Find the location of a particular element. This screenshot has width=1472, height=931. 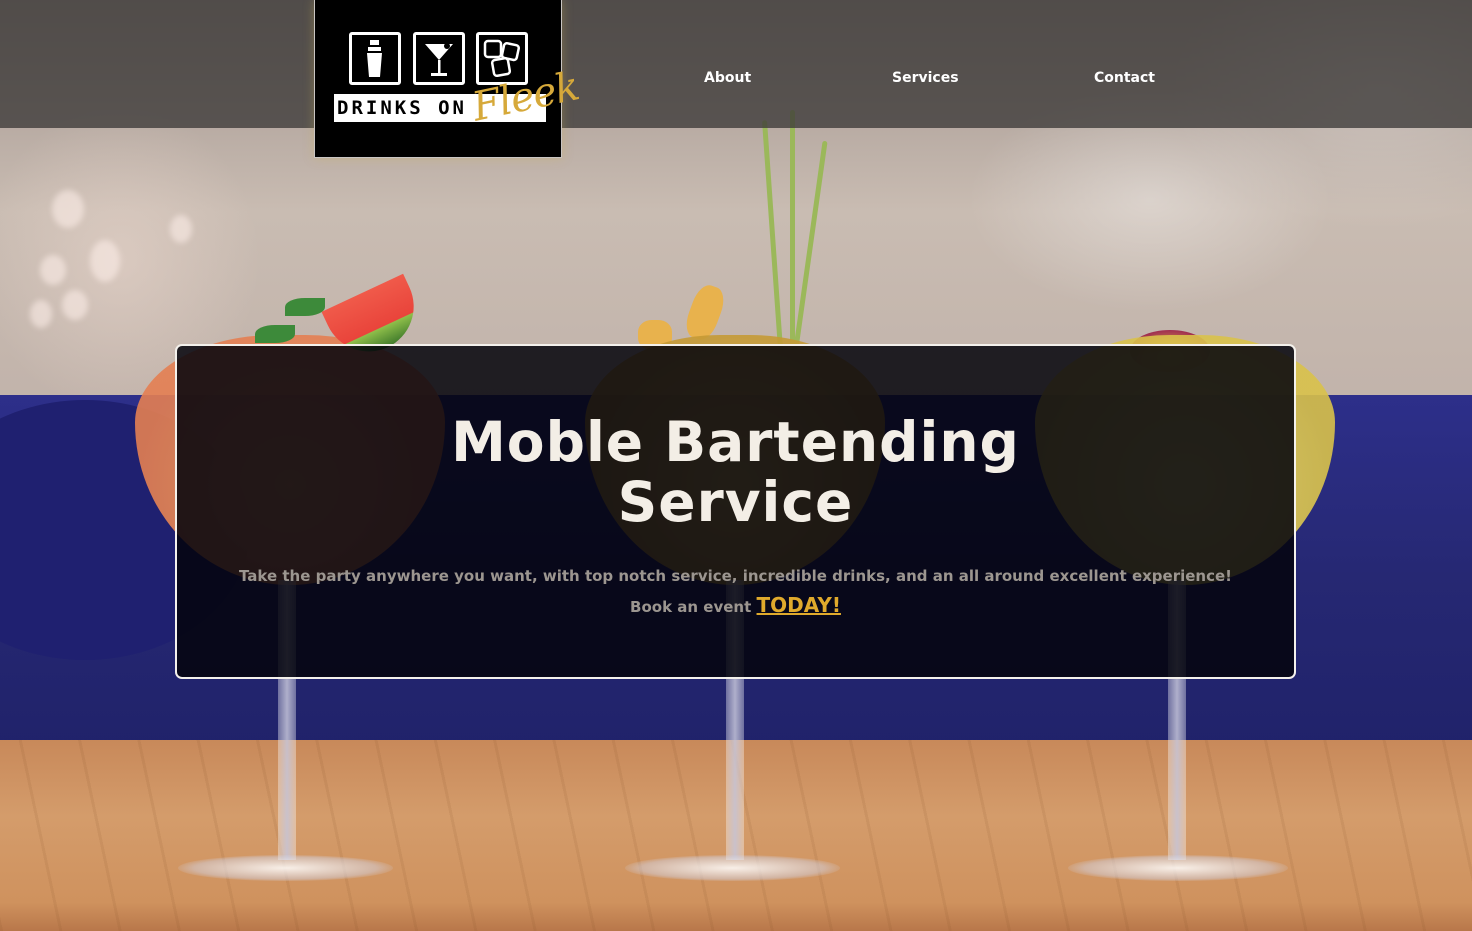

nav-link-contact: Contact is located at coordinates (1124, 78).